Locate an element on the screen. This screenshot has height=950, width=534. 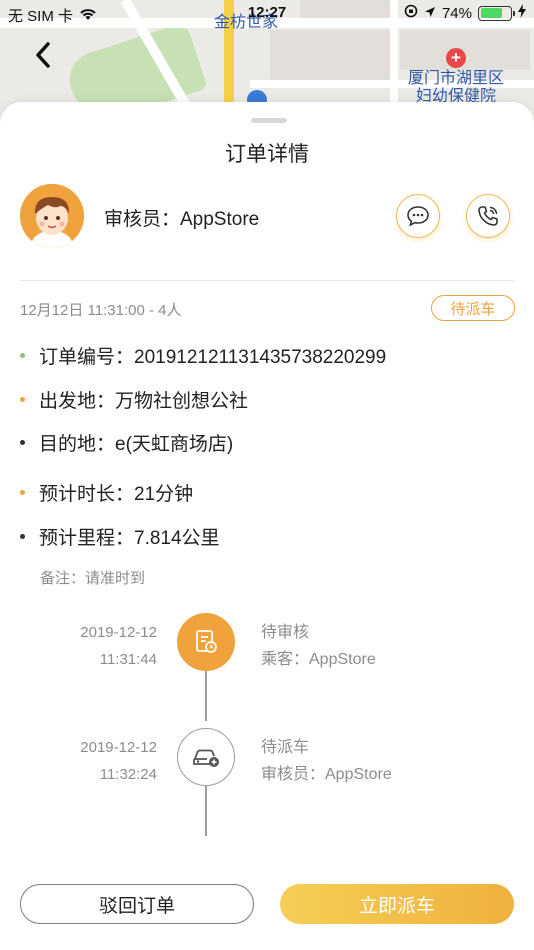
timeline-step-text: 待派车 审核员：AppStore is located at coordinates (326, 761).